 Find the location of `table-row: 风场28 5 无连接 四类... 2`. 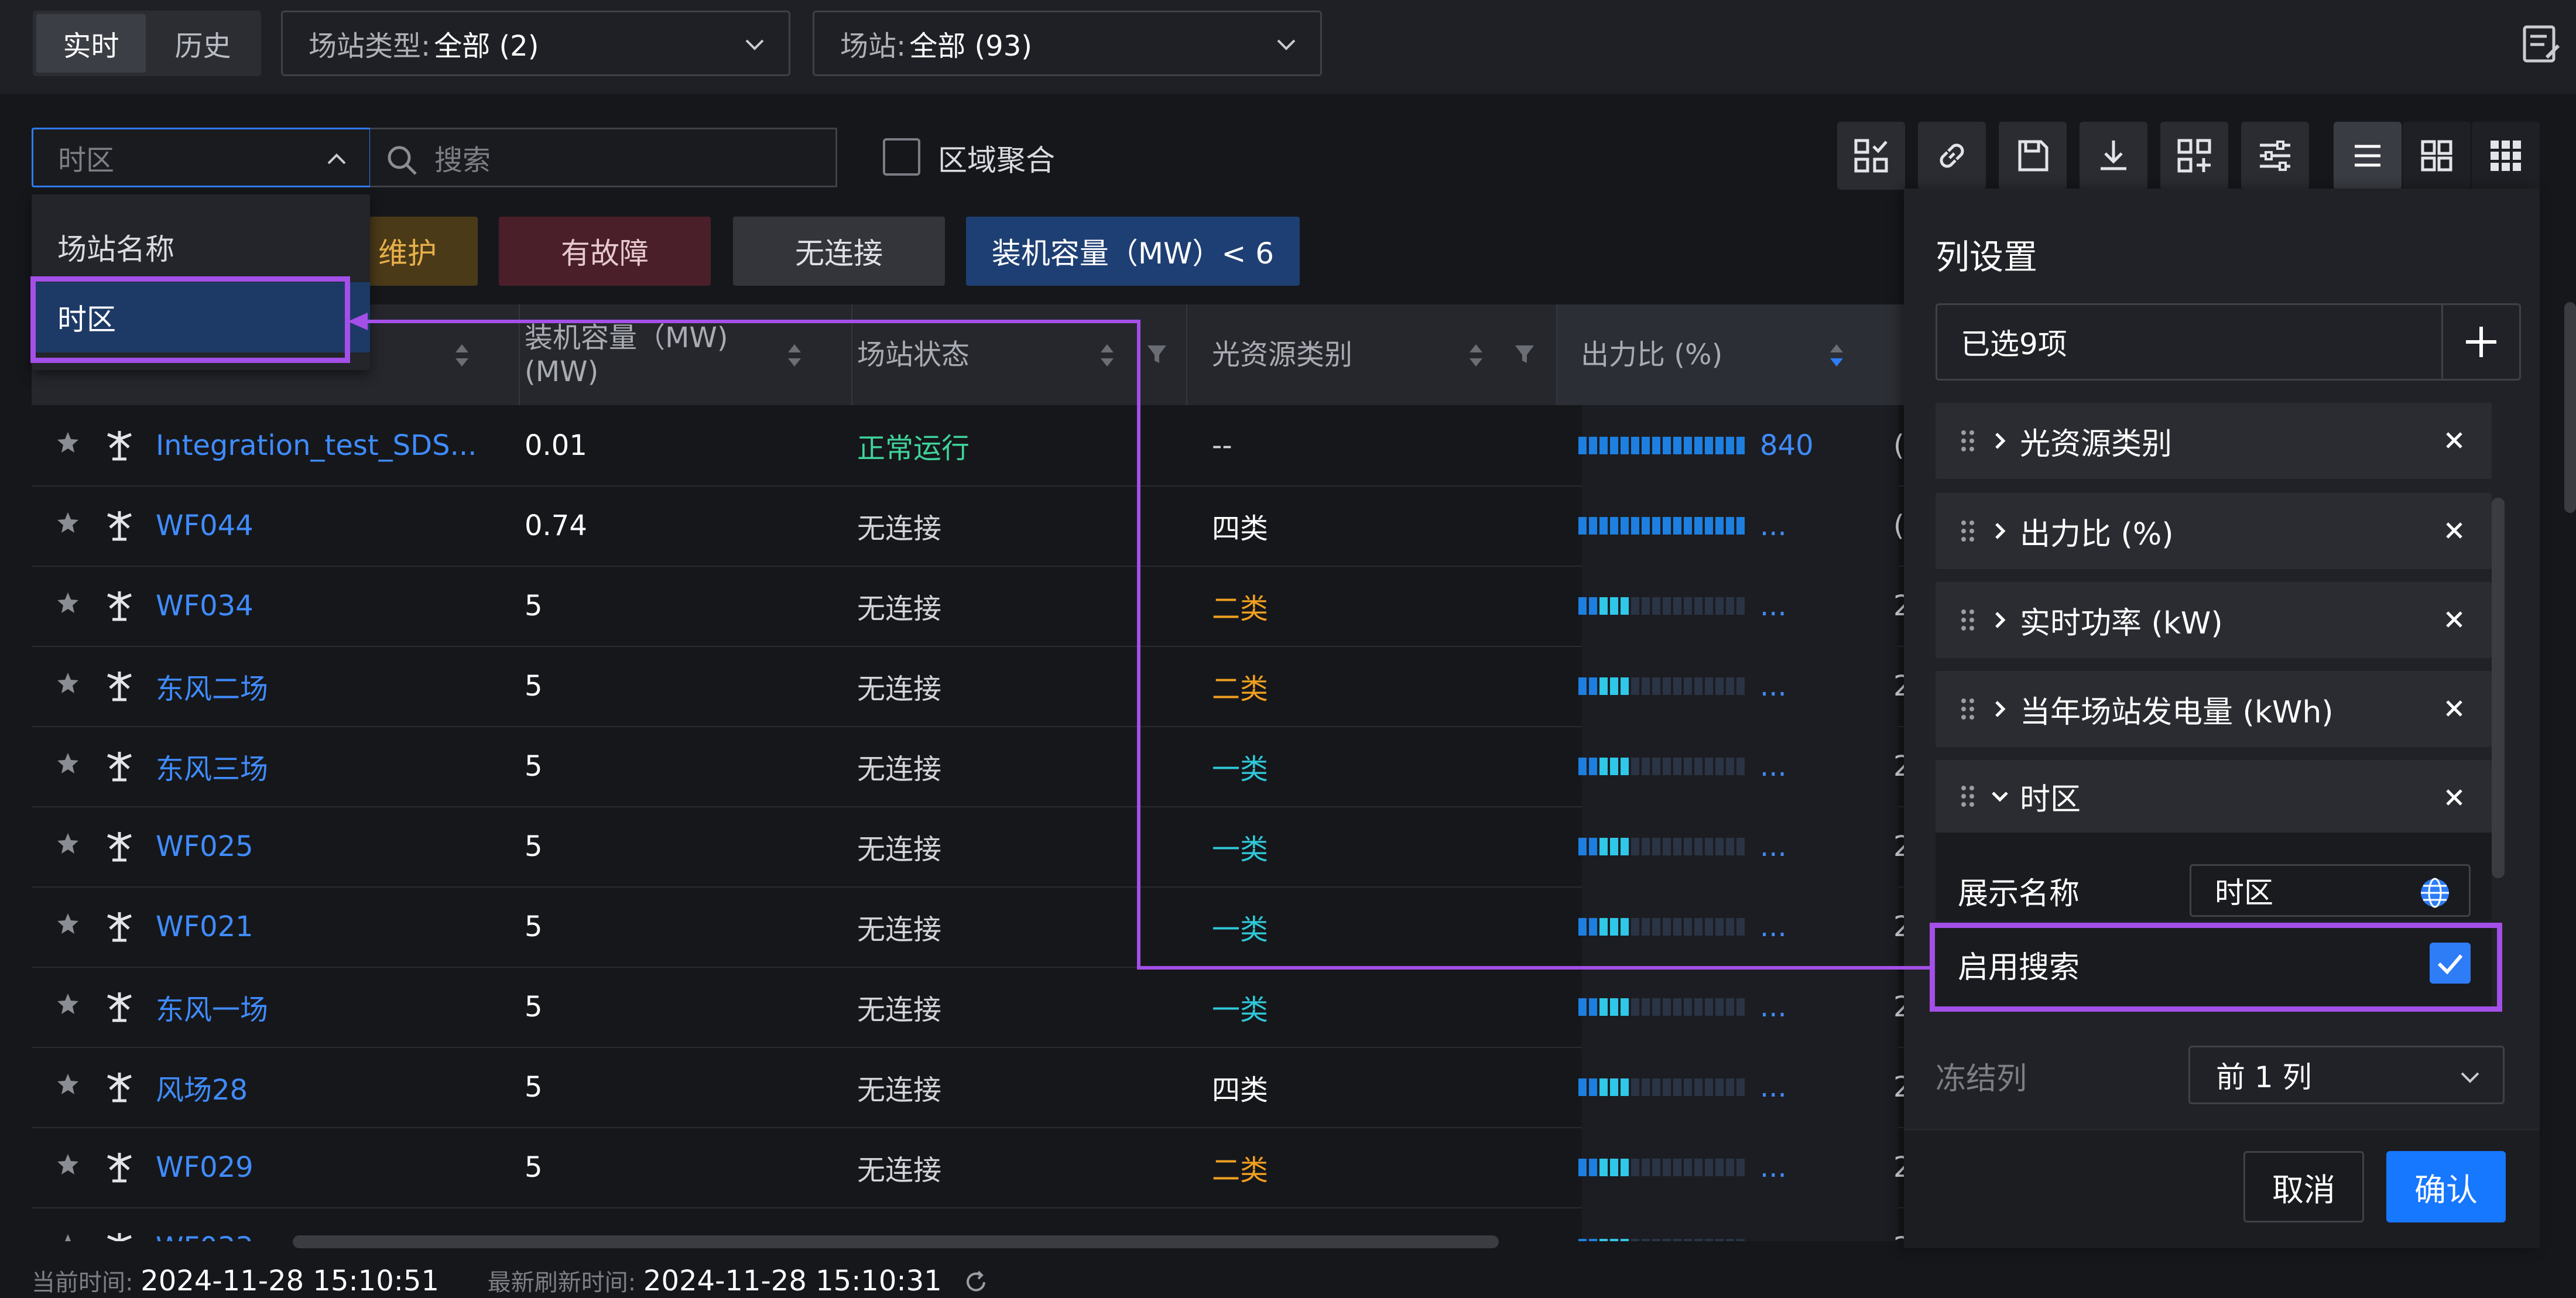

table-row: 风场28 5 无连接 四类... 2 is located at coordinates (968, 1087).